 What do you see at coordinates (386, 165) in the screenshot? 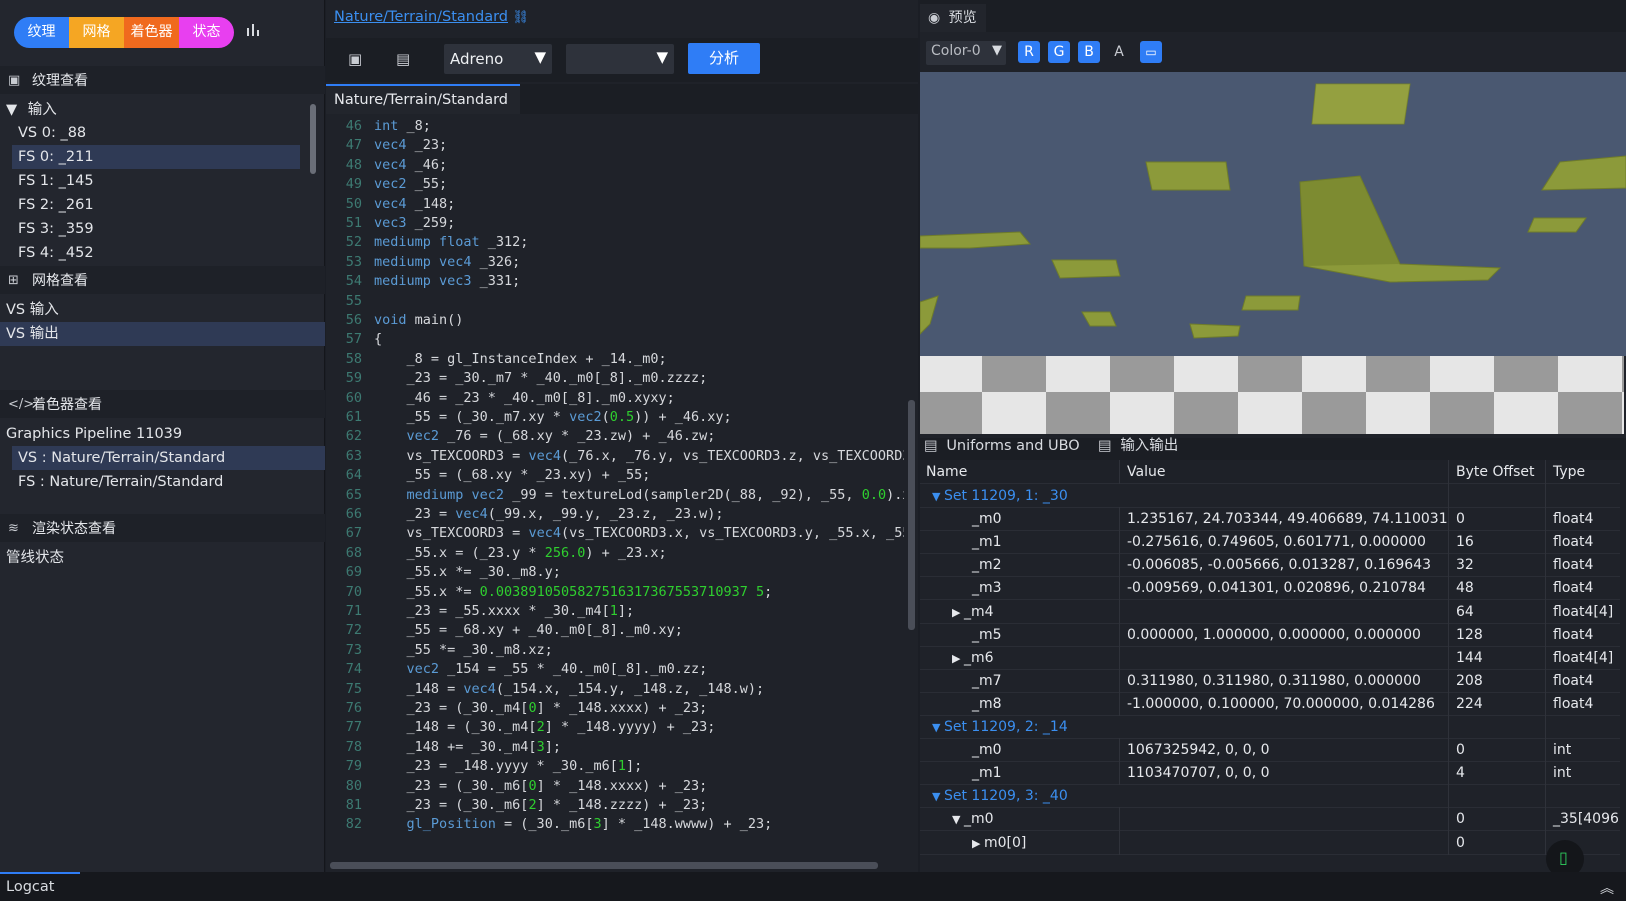
I see `code-line: 48 vec4 _46;` at bounding box center [386, 165].